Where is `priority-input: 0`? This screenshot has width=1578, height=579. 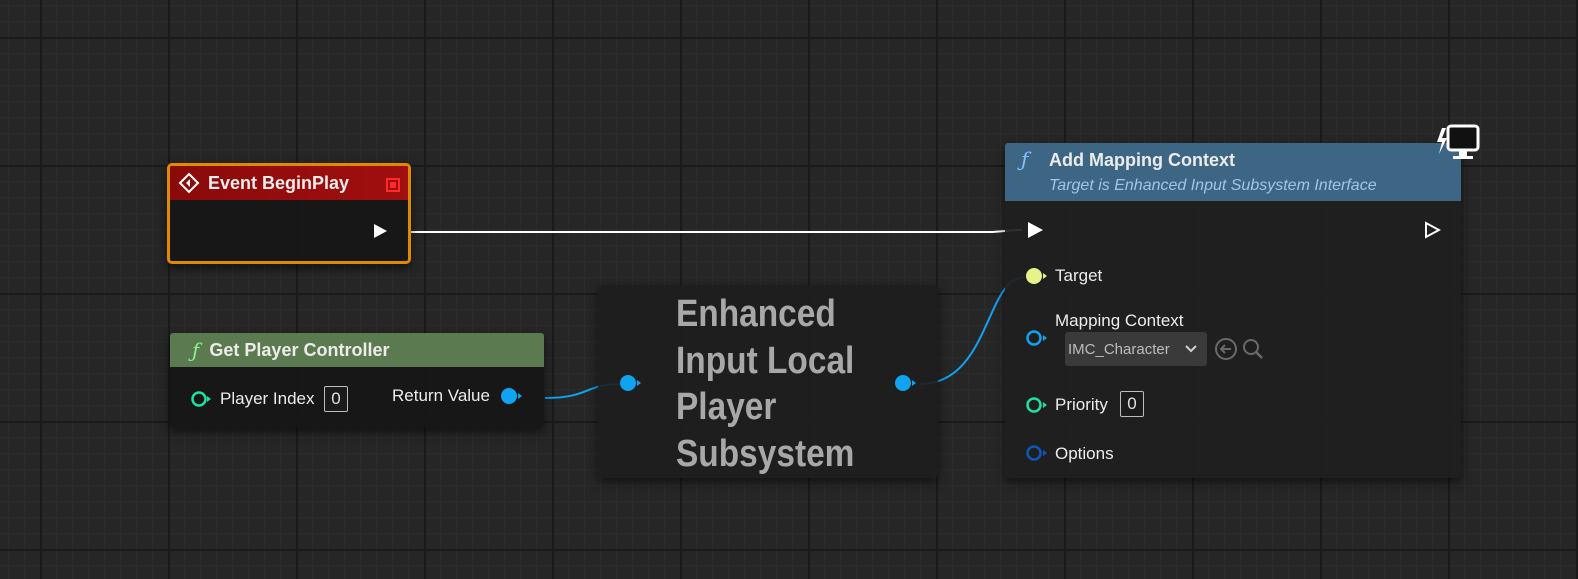 priority-input: 0 is located at coordinates (1132, 404).